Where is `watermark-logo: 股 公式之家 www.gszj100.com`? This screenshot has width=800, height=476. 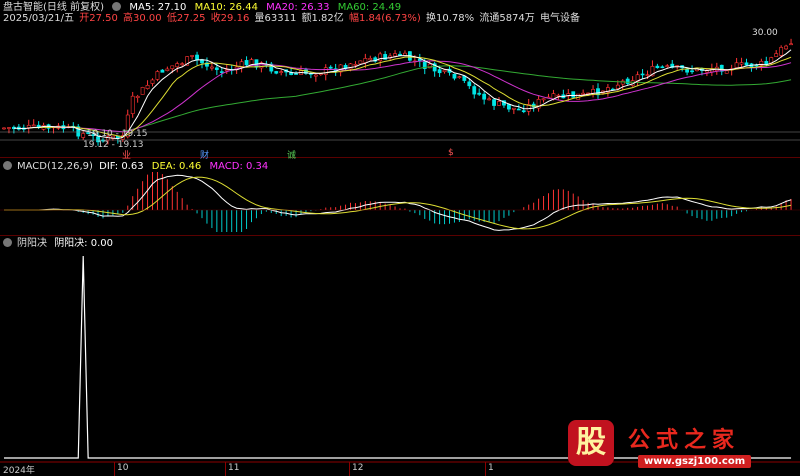
watermark-logo: 股 公式之家 www.gszj100.com is located at coordinates (674, 445).